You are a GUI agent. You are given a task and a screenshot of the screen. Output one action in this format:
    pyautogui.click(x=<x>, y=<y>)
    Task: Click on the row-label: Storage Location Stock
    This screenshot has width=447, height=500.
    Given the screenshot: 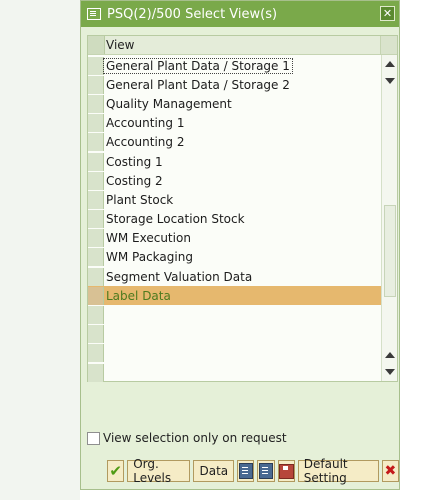 What is the action you would take?
    pyautogui.click(x=175, y=219)
    